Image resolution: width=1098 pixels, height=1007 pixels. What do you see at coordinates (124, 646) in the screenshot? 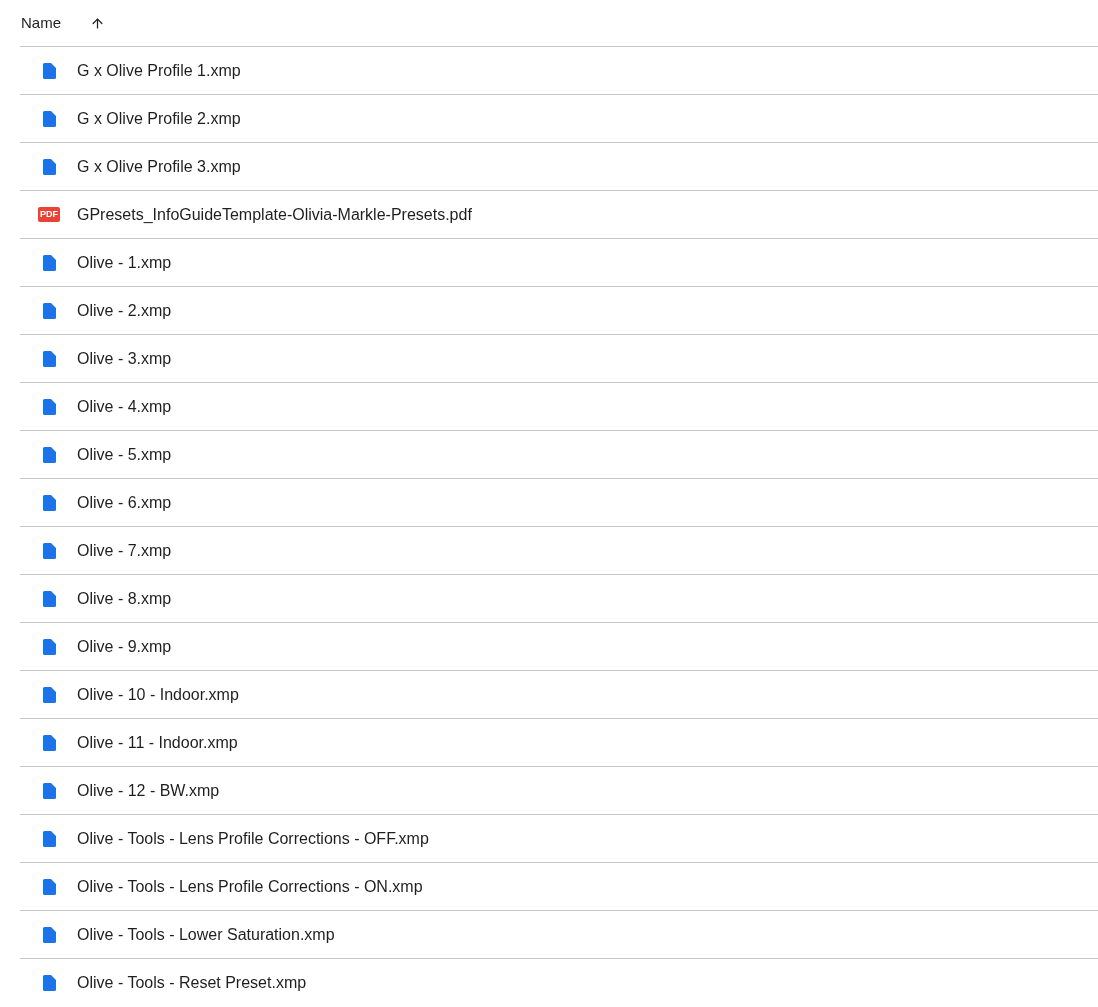
I see `file-name: Olive - 9.xmp` at bounding box center [124, 646].